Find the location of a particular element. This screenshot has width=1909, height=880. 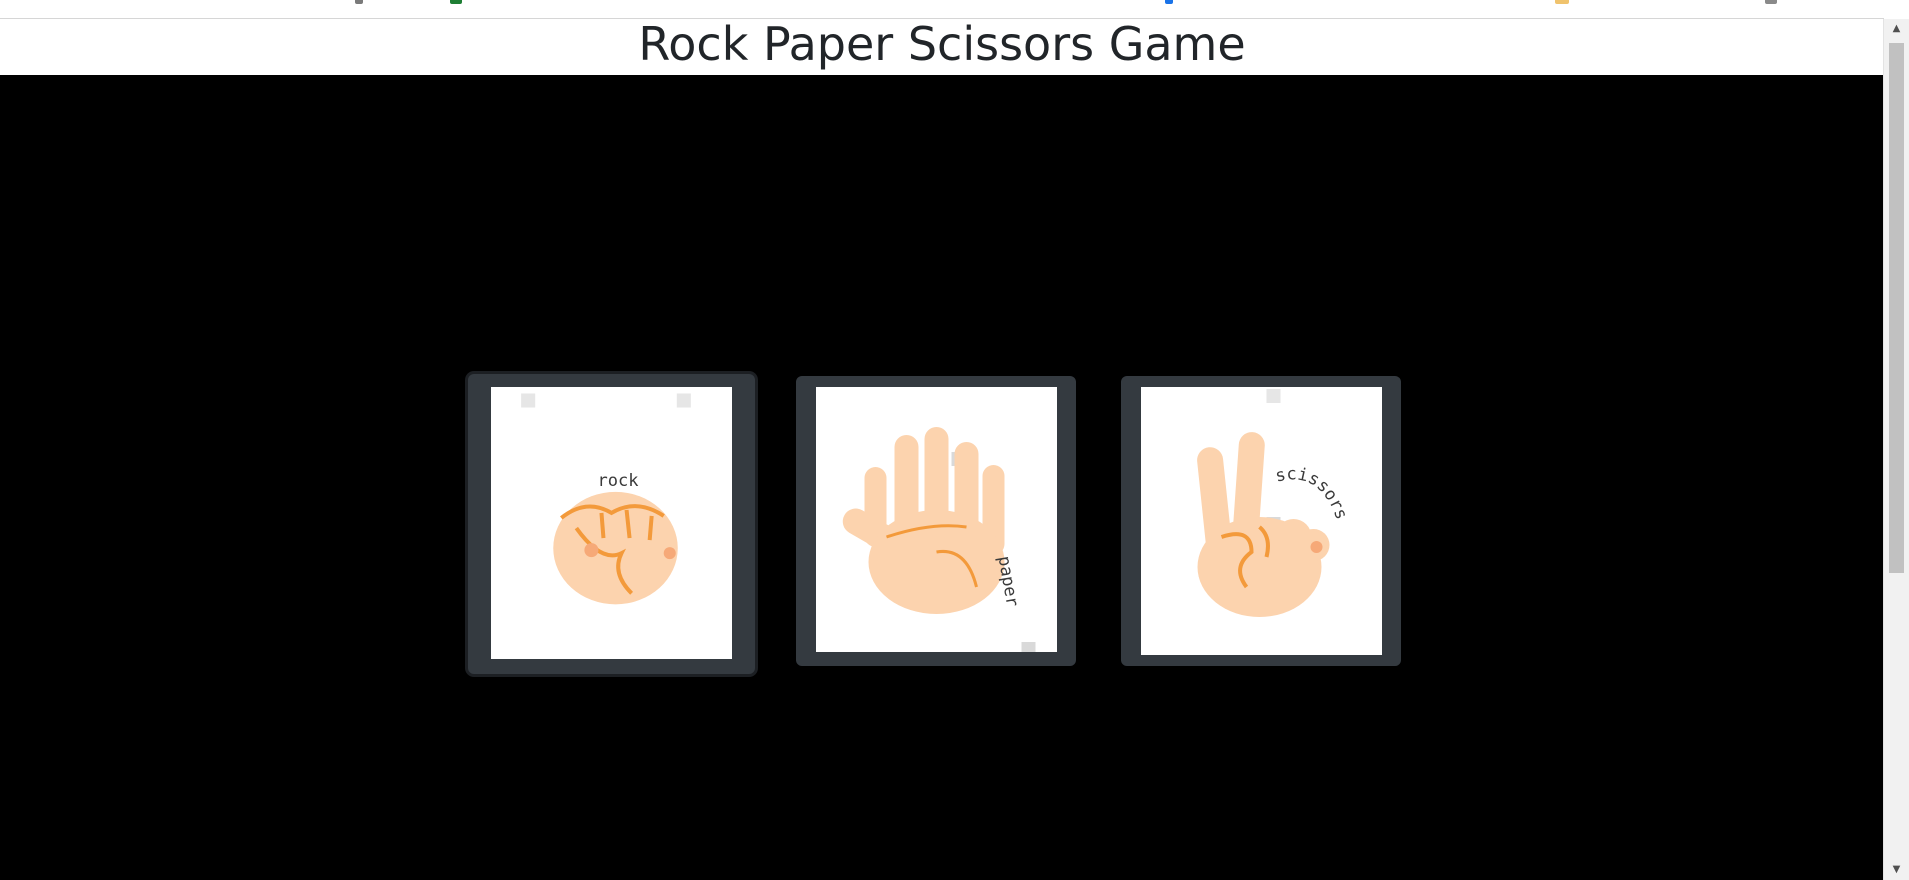

rock-choice-button: rock is located at coordinates (611, 524).